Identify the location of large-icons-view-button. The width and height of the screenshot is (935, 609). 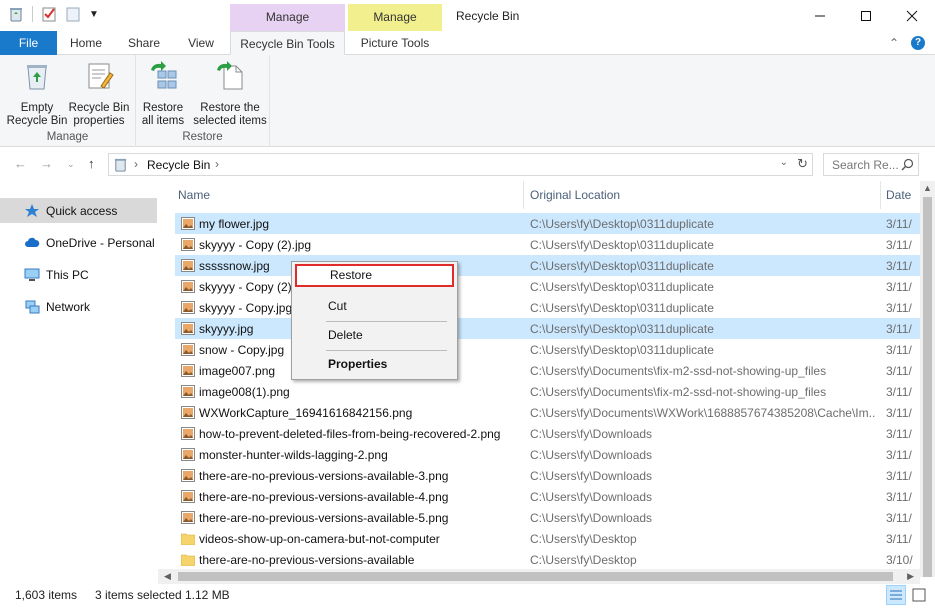
(919, 595).